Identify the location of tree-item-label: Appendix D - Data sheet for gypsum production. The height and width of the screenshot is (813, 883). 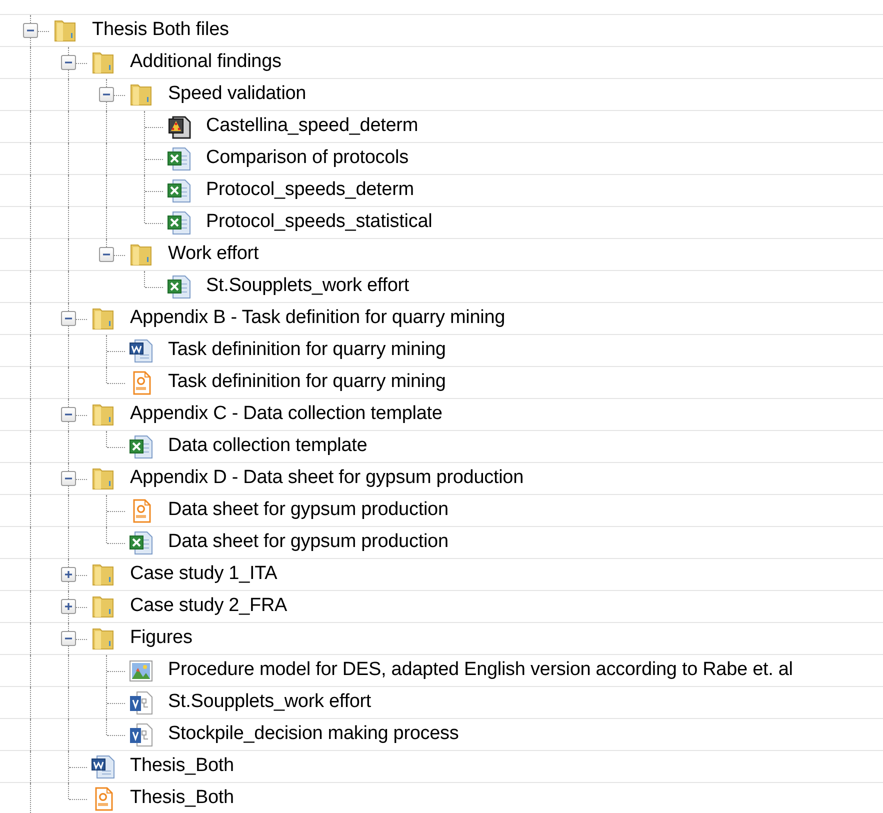
(327, 478).